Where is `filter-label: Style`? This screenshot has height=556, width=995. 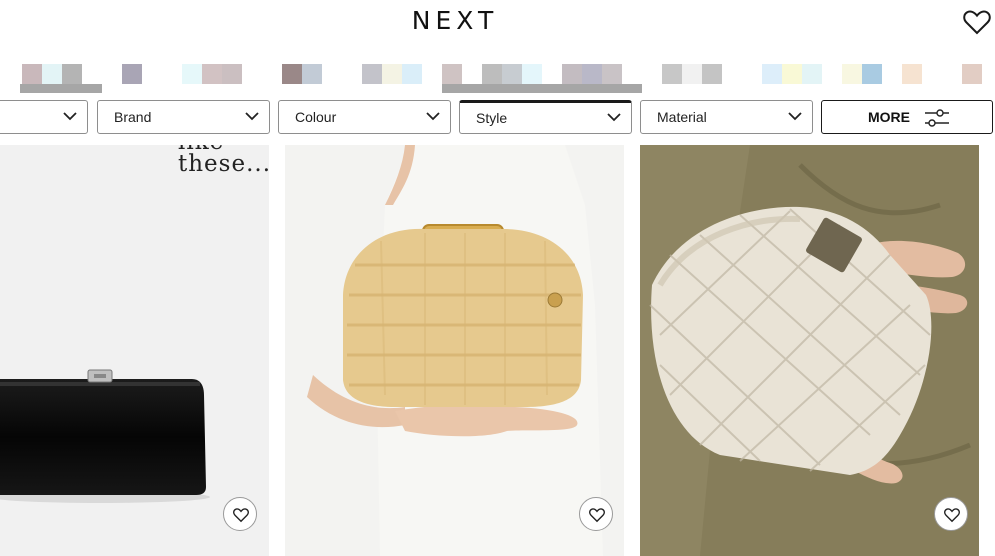
filter-label: Style is located at coordinates (492, 118).